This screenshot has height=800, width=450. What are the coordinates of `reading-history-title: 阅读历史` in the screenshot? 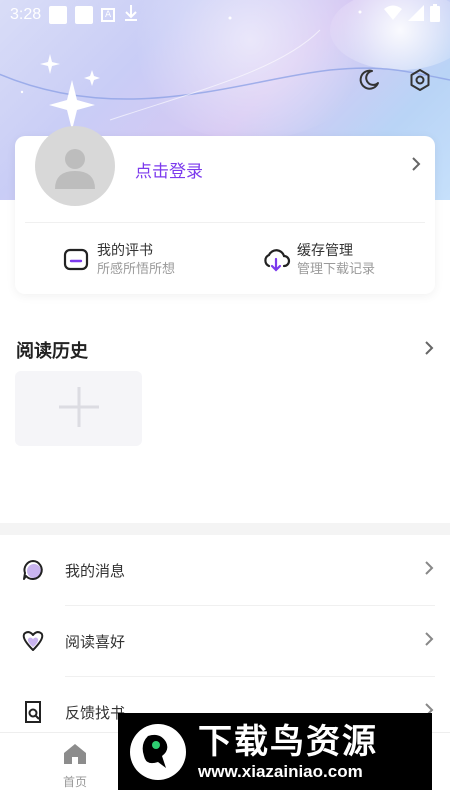 It's located at (52, 351).